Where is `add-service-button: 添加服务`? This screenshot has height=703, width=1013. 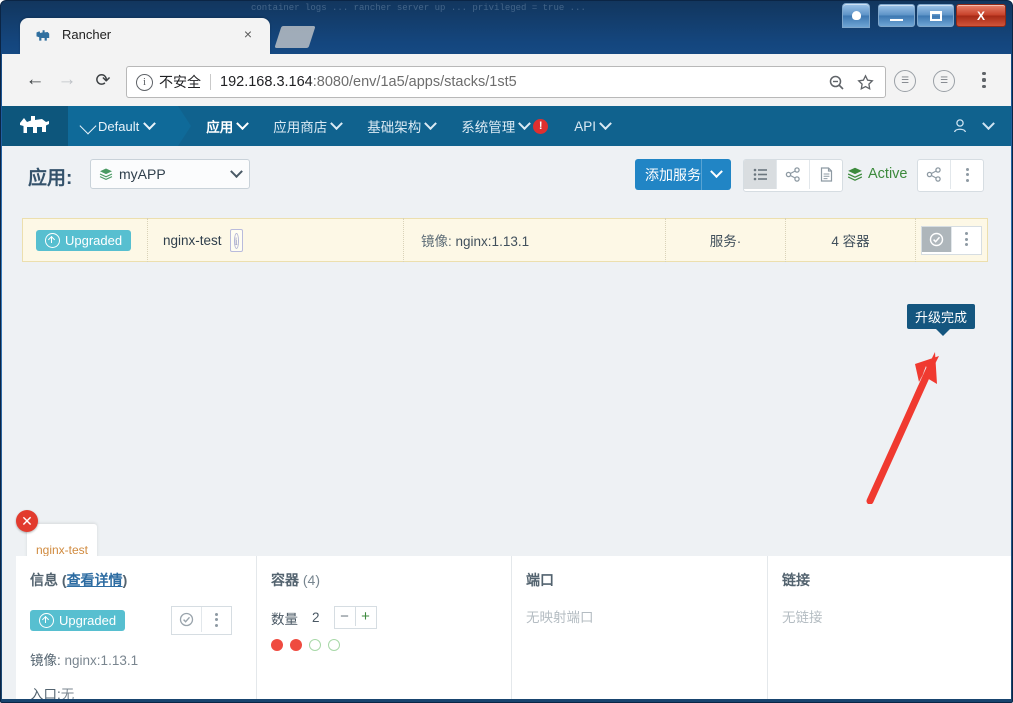 add-service-button: 添加服务 is located at coordinates (683, 174).